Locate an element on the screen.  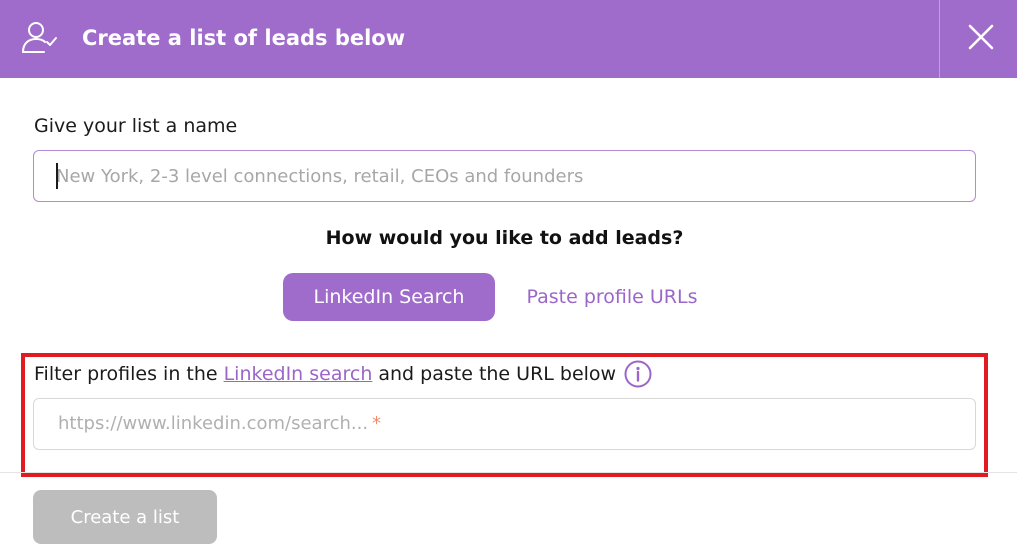
filter-prefix: Filter profiles in the is located at coordinates (126, 374).